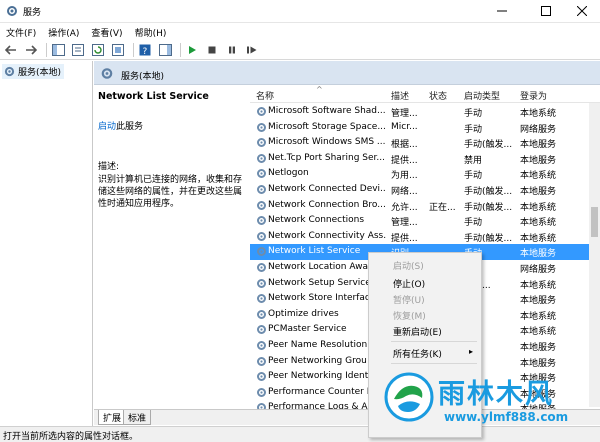 Image resolution: width=600 pixels, height=442 pixels. What do you see at coordinates (212, 50) in the screenshot?
I see `stop-service-button` at bounding box center [212, 50].